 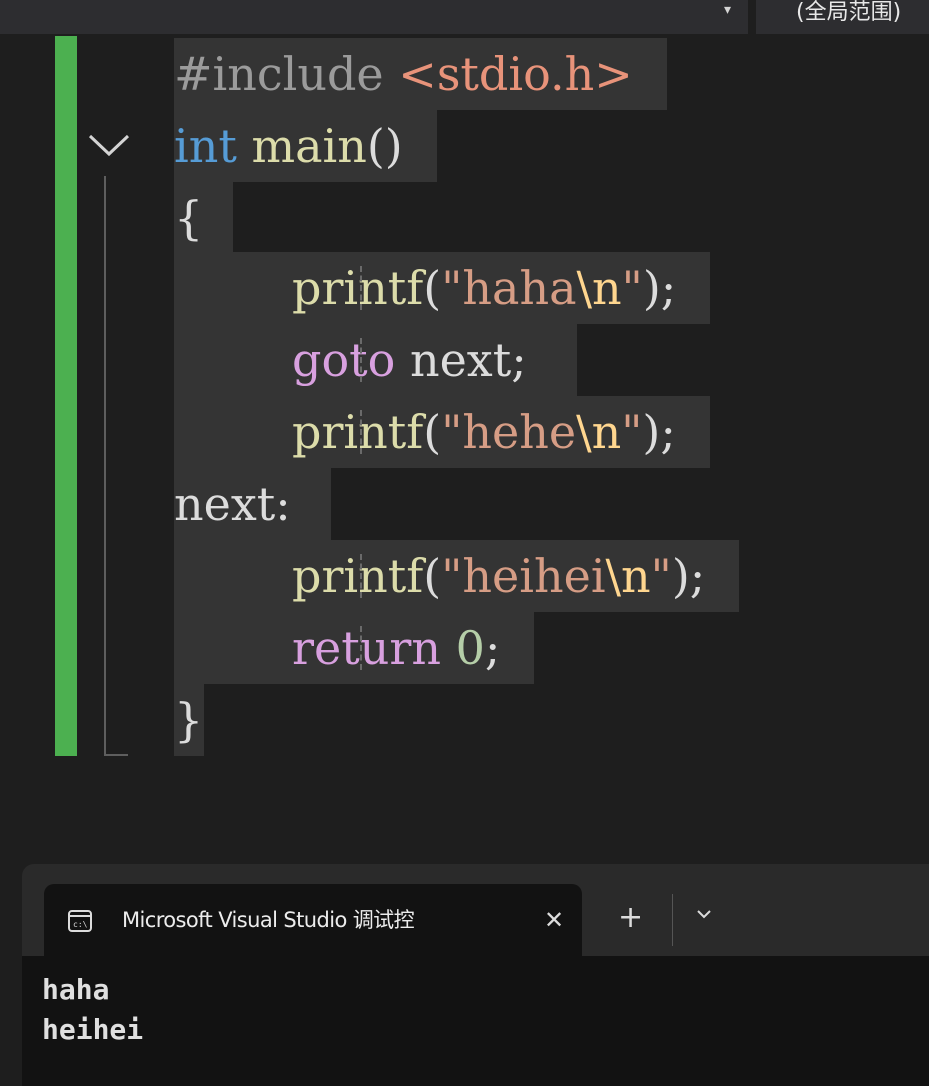 What do you see at coordinates (475, 1021) in the screenshot?
I see `terminal-output: haha heihei` at bounding box center [475, 1021].